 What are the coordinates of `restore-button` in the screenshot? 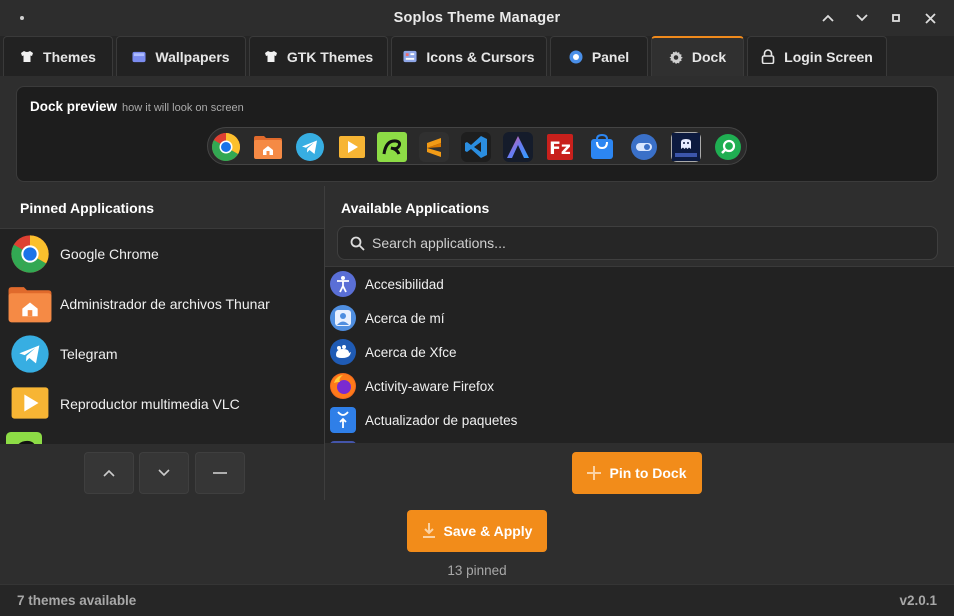 It's located at (896, 18).